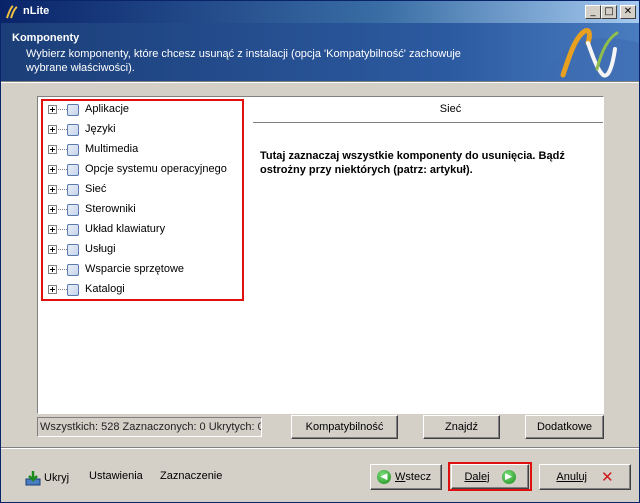 This screenshot has height=503, width=640. I want to click on page-title: Komponenty, so click(46, 38).